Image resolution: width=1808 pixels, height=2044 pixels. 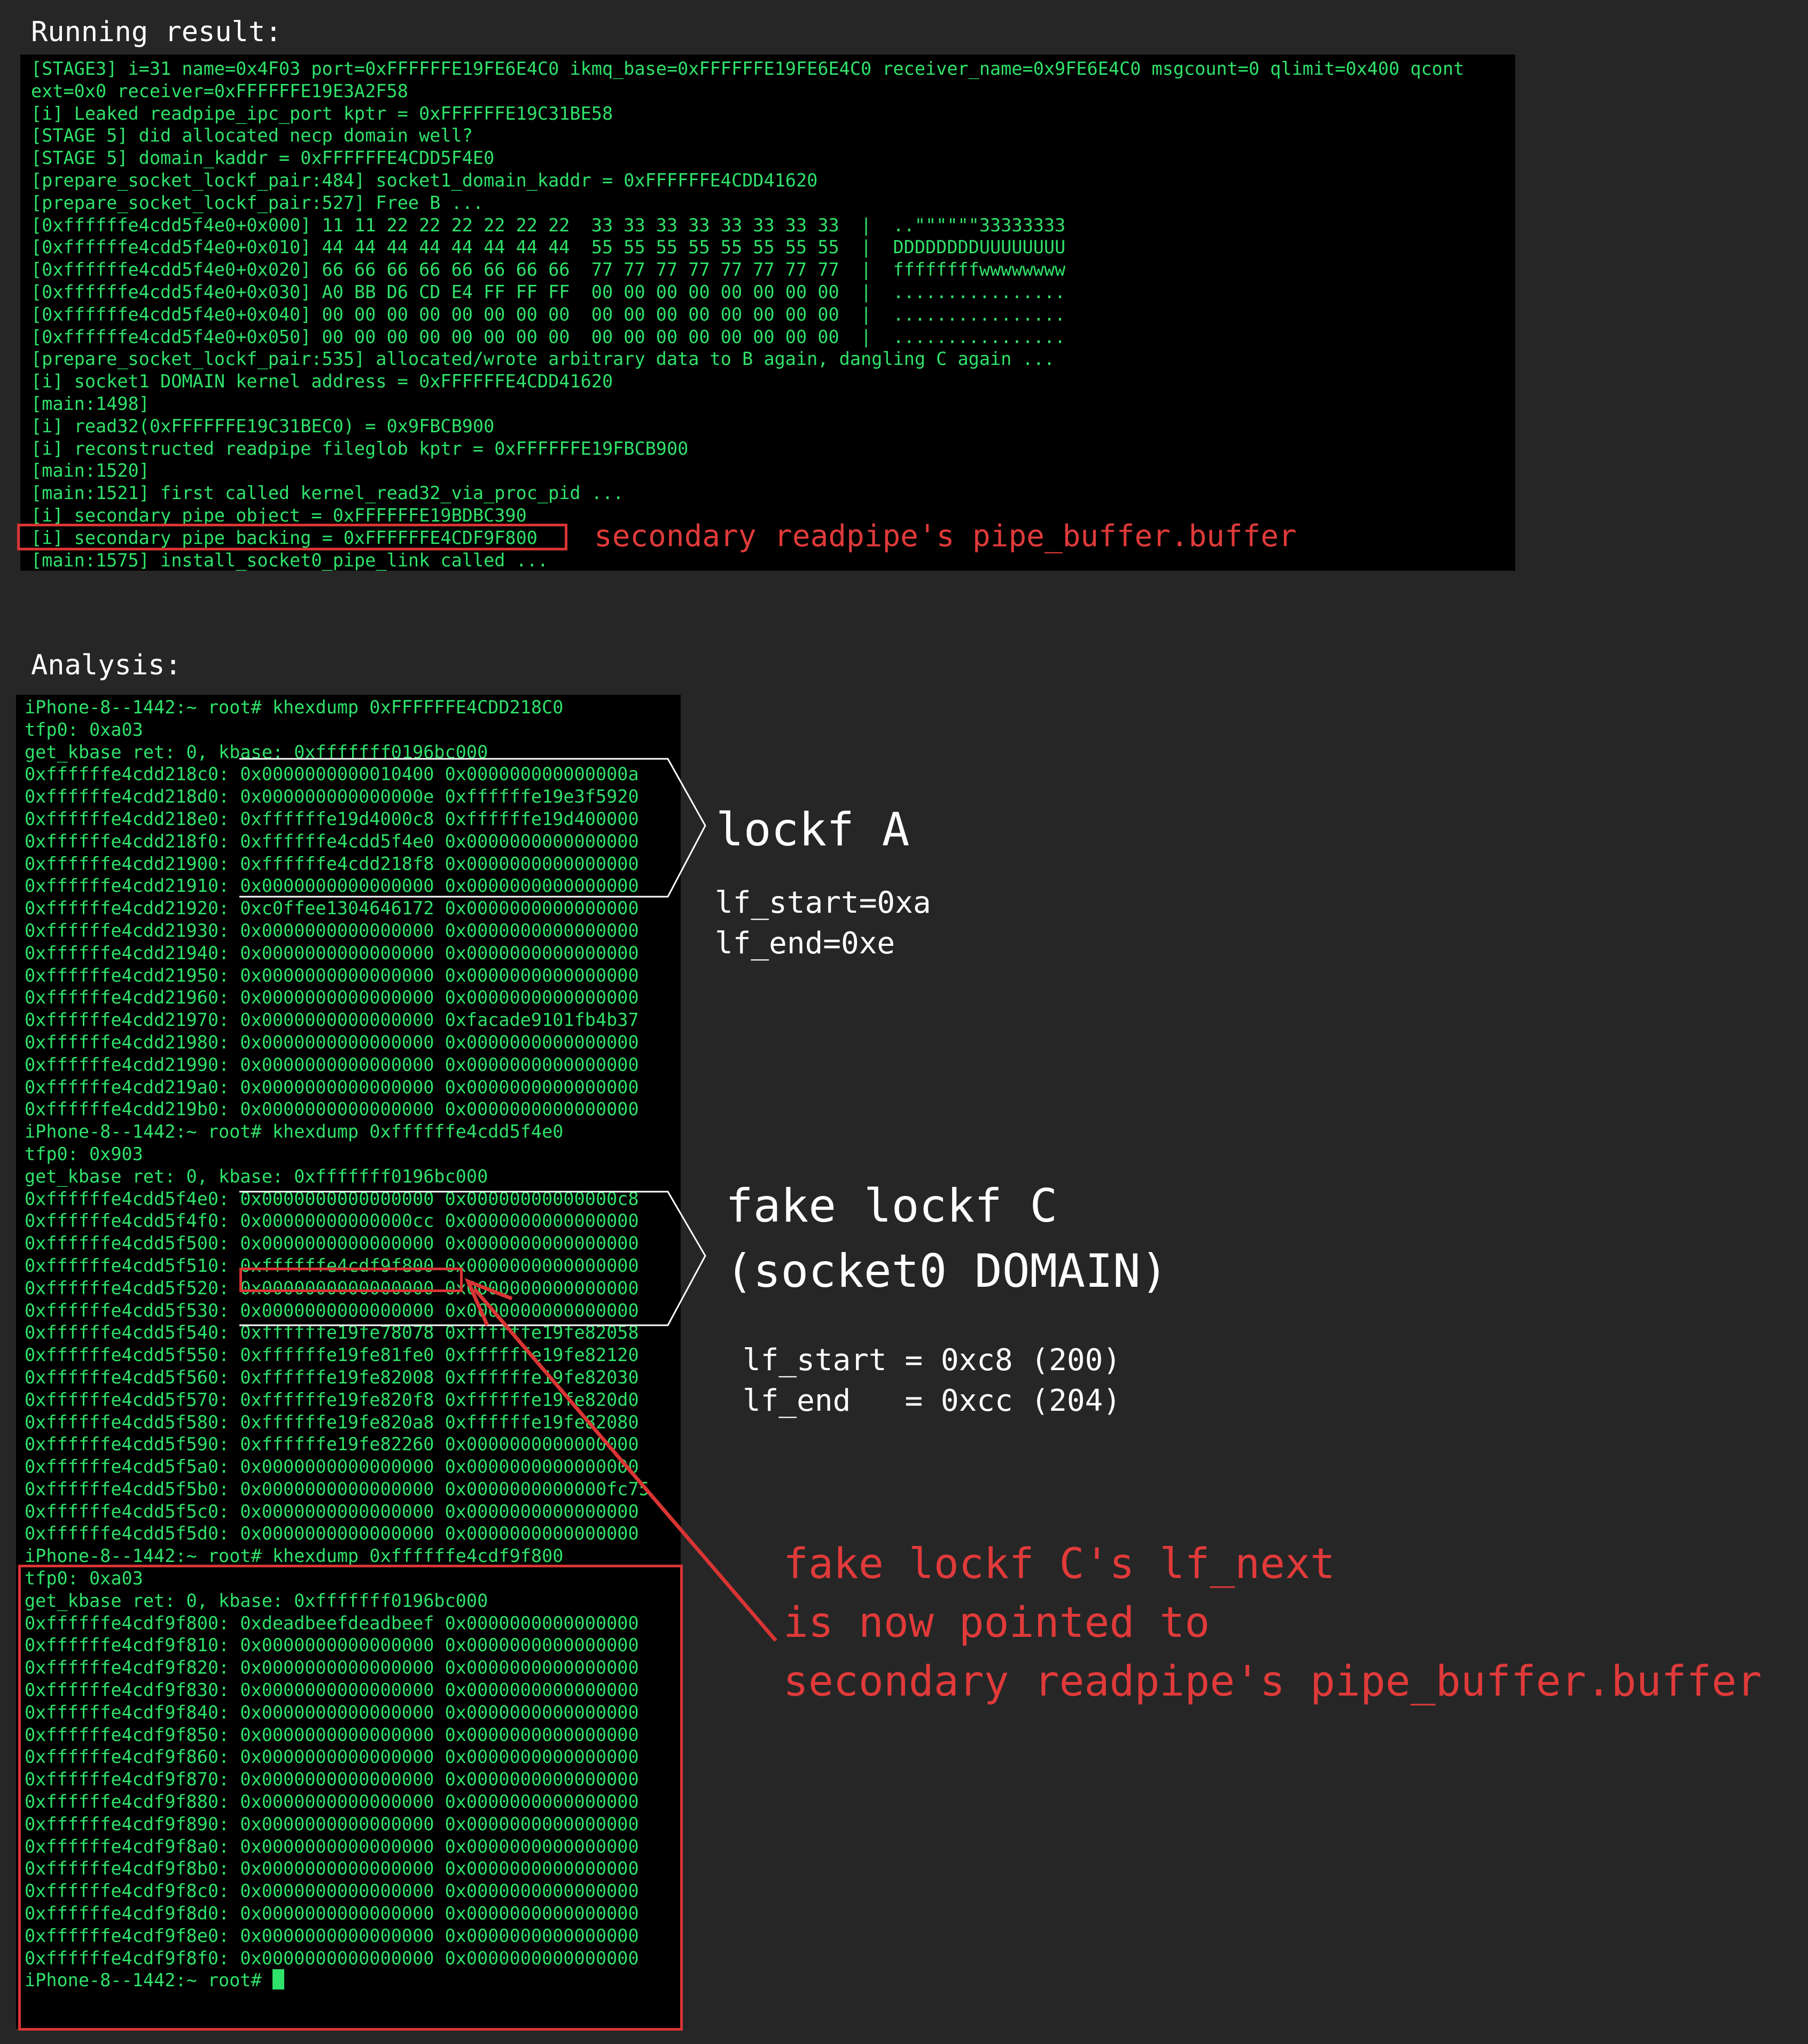 I want to click on lockf-c-brace, so click(x=472, y=1258).